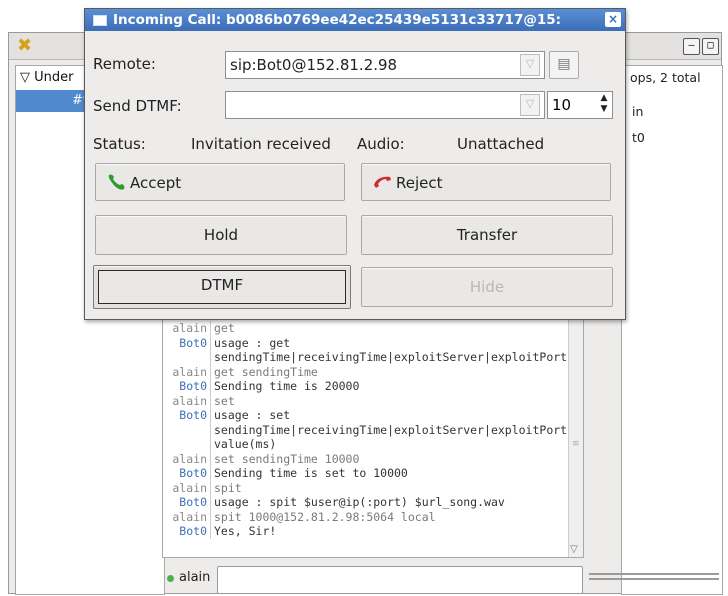 The width and height of the screenshot is (728, 596). Describe the element at coordinates (710, 46) in the screenshot. I see `maximize-button: □` at that location.